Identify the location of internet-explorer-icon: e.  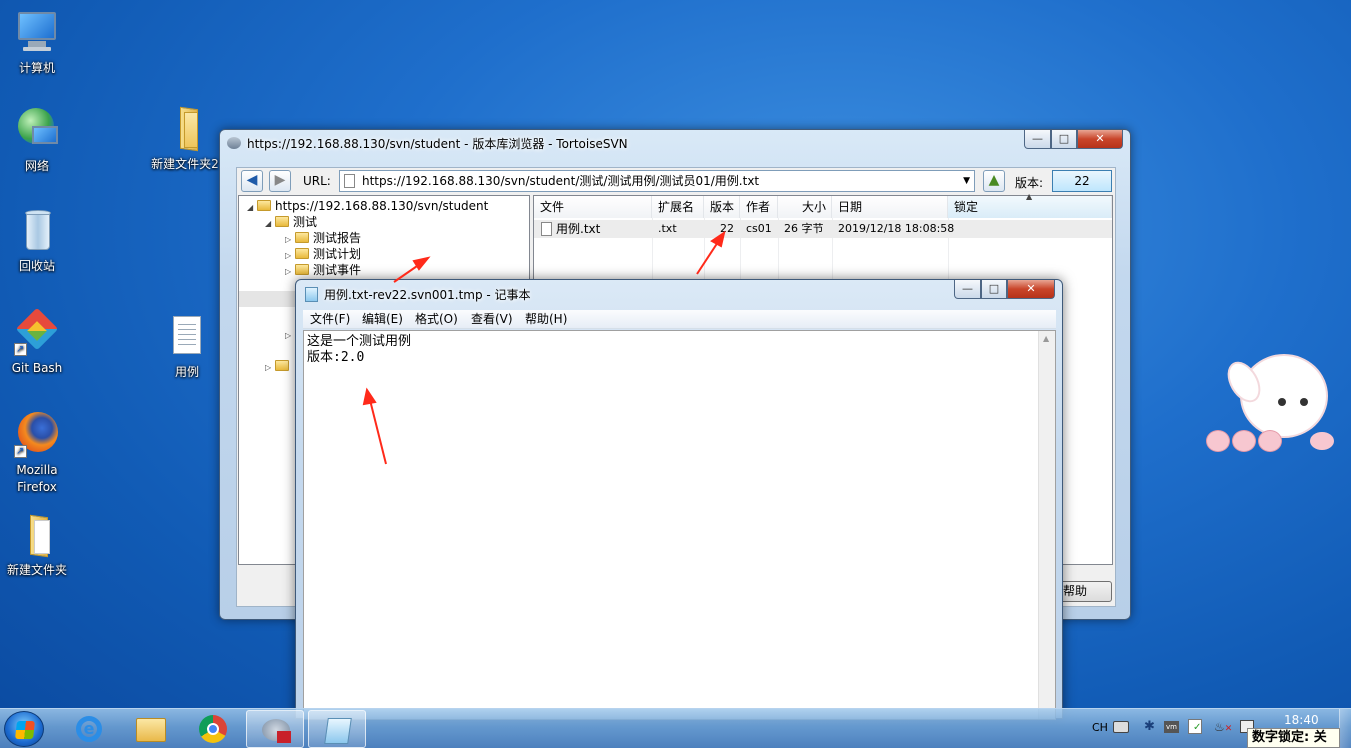
(89, 729).